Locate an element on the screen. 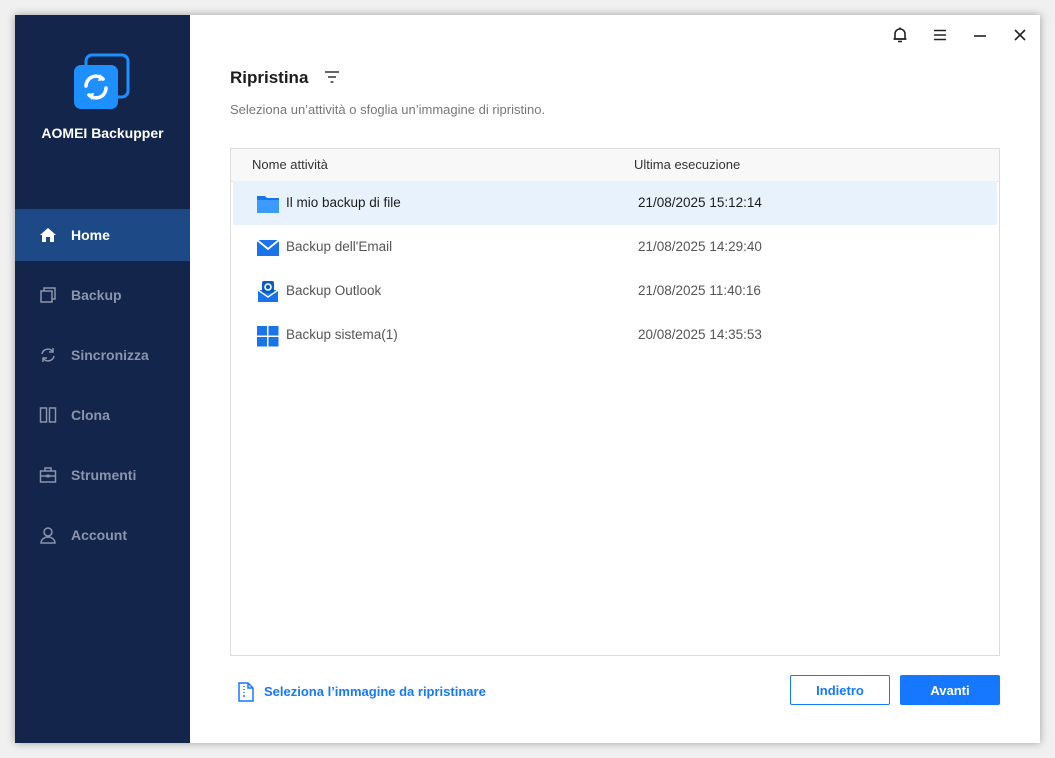  home-icon is located at coordinates (48, 235).